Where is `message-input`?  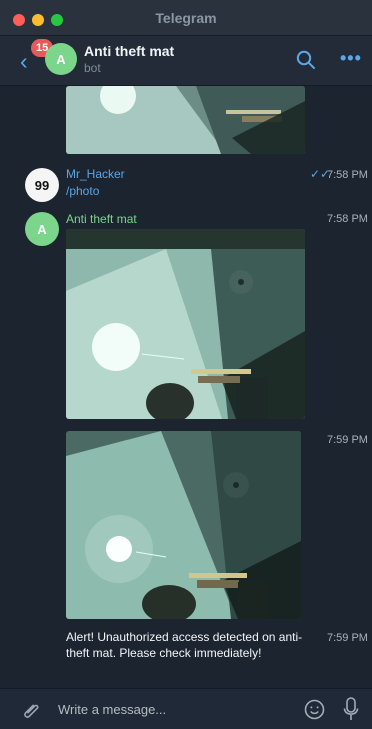
message-input is located at coordinates (168, 709).